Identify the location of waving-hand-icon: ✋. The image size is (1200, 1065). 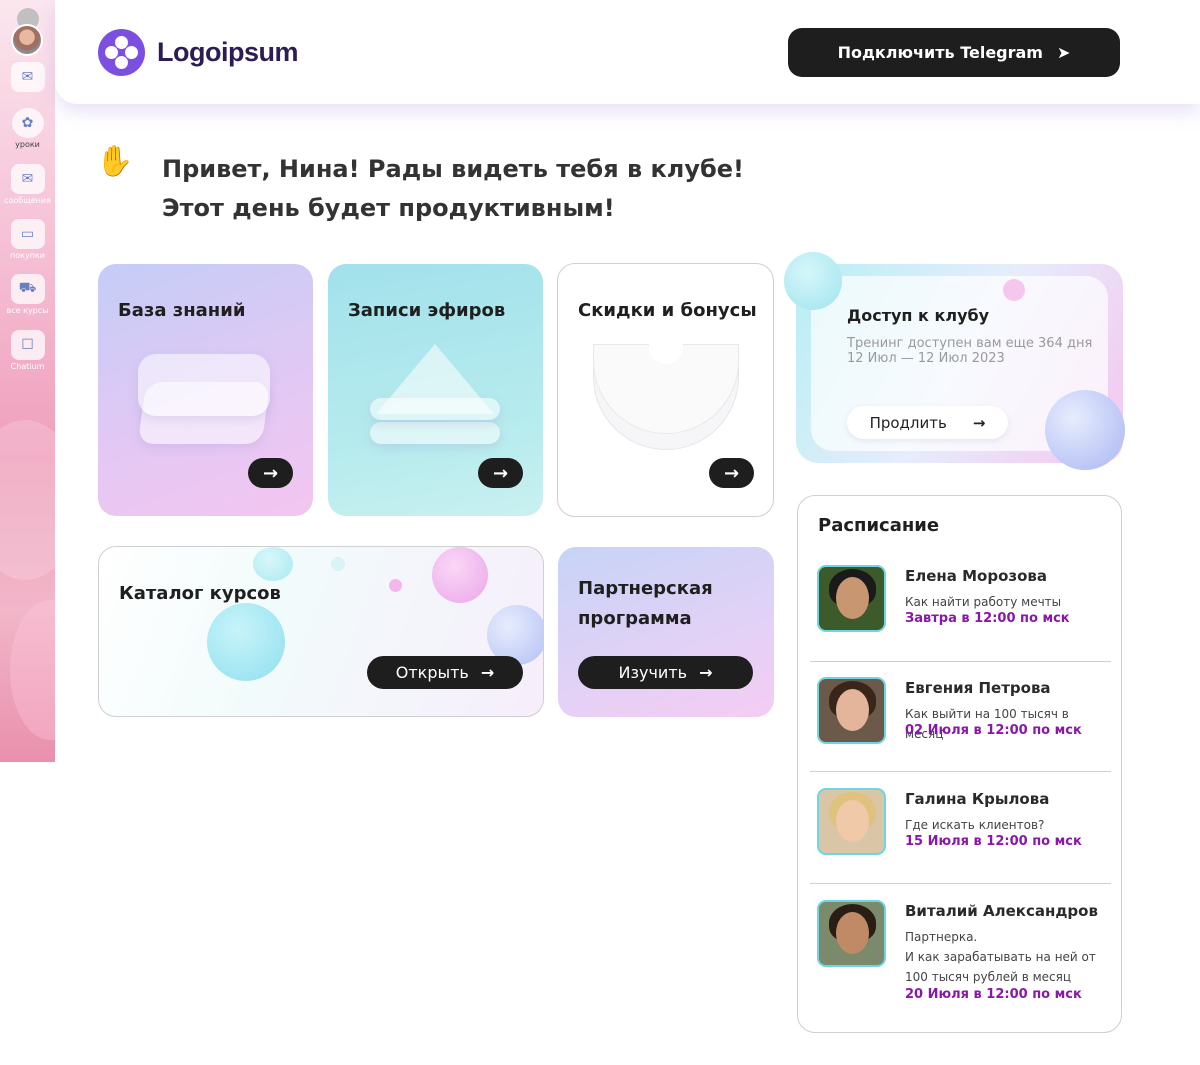
(115, 161).